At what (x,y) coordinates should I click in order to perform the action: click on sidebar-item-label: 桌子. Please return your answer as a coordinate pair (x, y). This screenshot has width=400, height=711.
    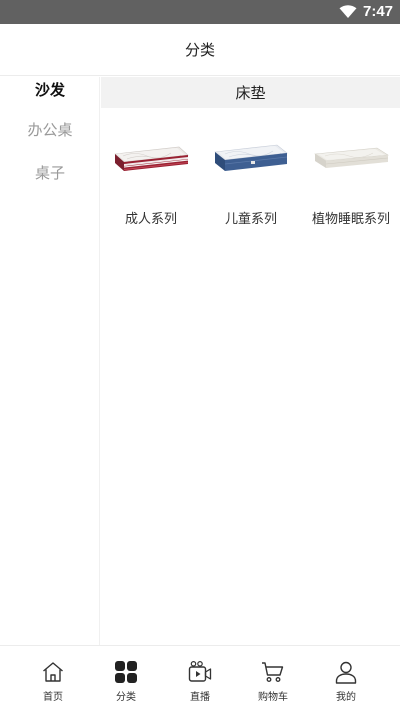
    Looking at the image, I should click on (49, 172).